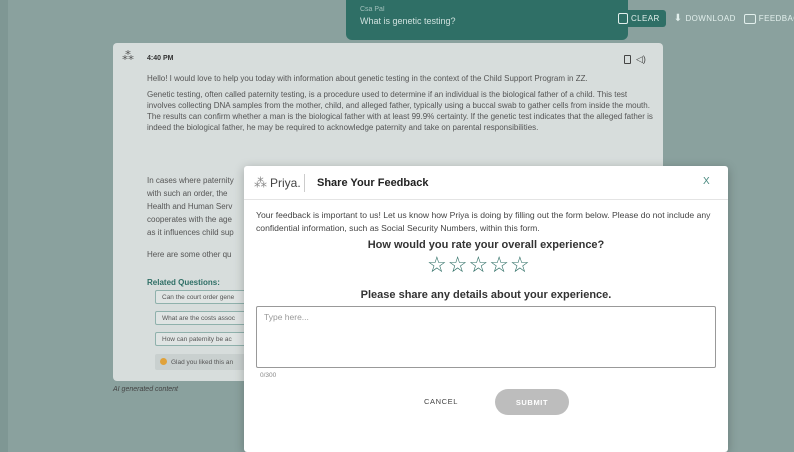 Image resolution: width=794 pixels, height=452 pixels. Describe the element at coordinates (776, 18) in the screenshot. I see `feedback-label: FEEDBAC` at that location.